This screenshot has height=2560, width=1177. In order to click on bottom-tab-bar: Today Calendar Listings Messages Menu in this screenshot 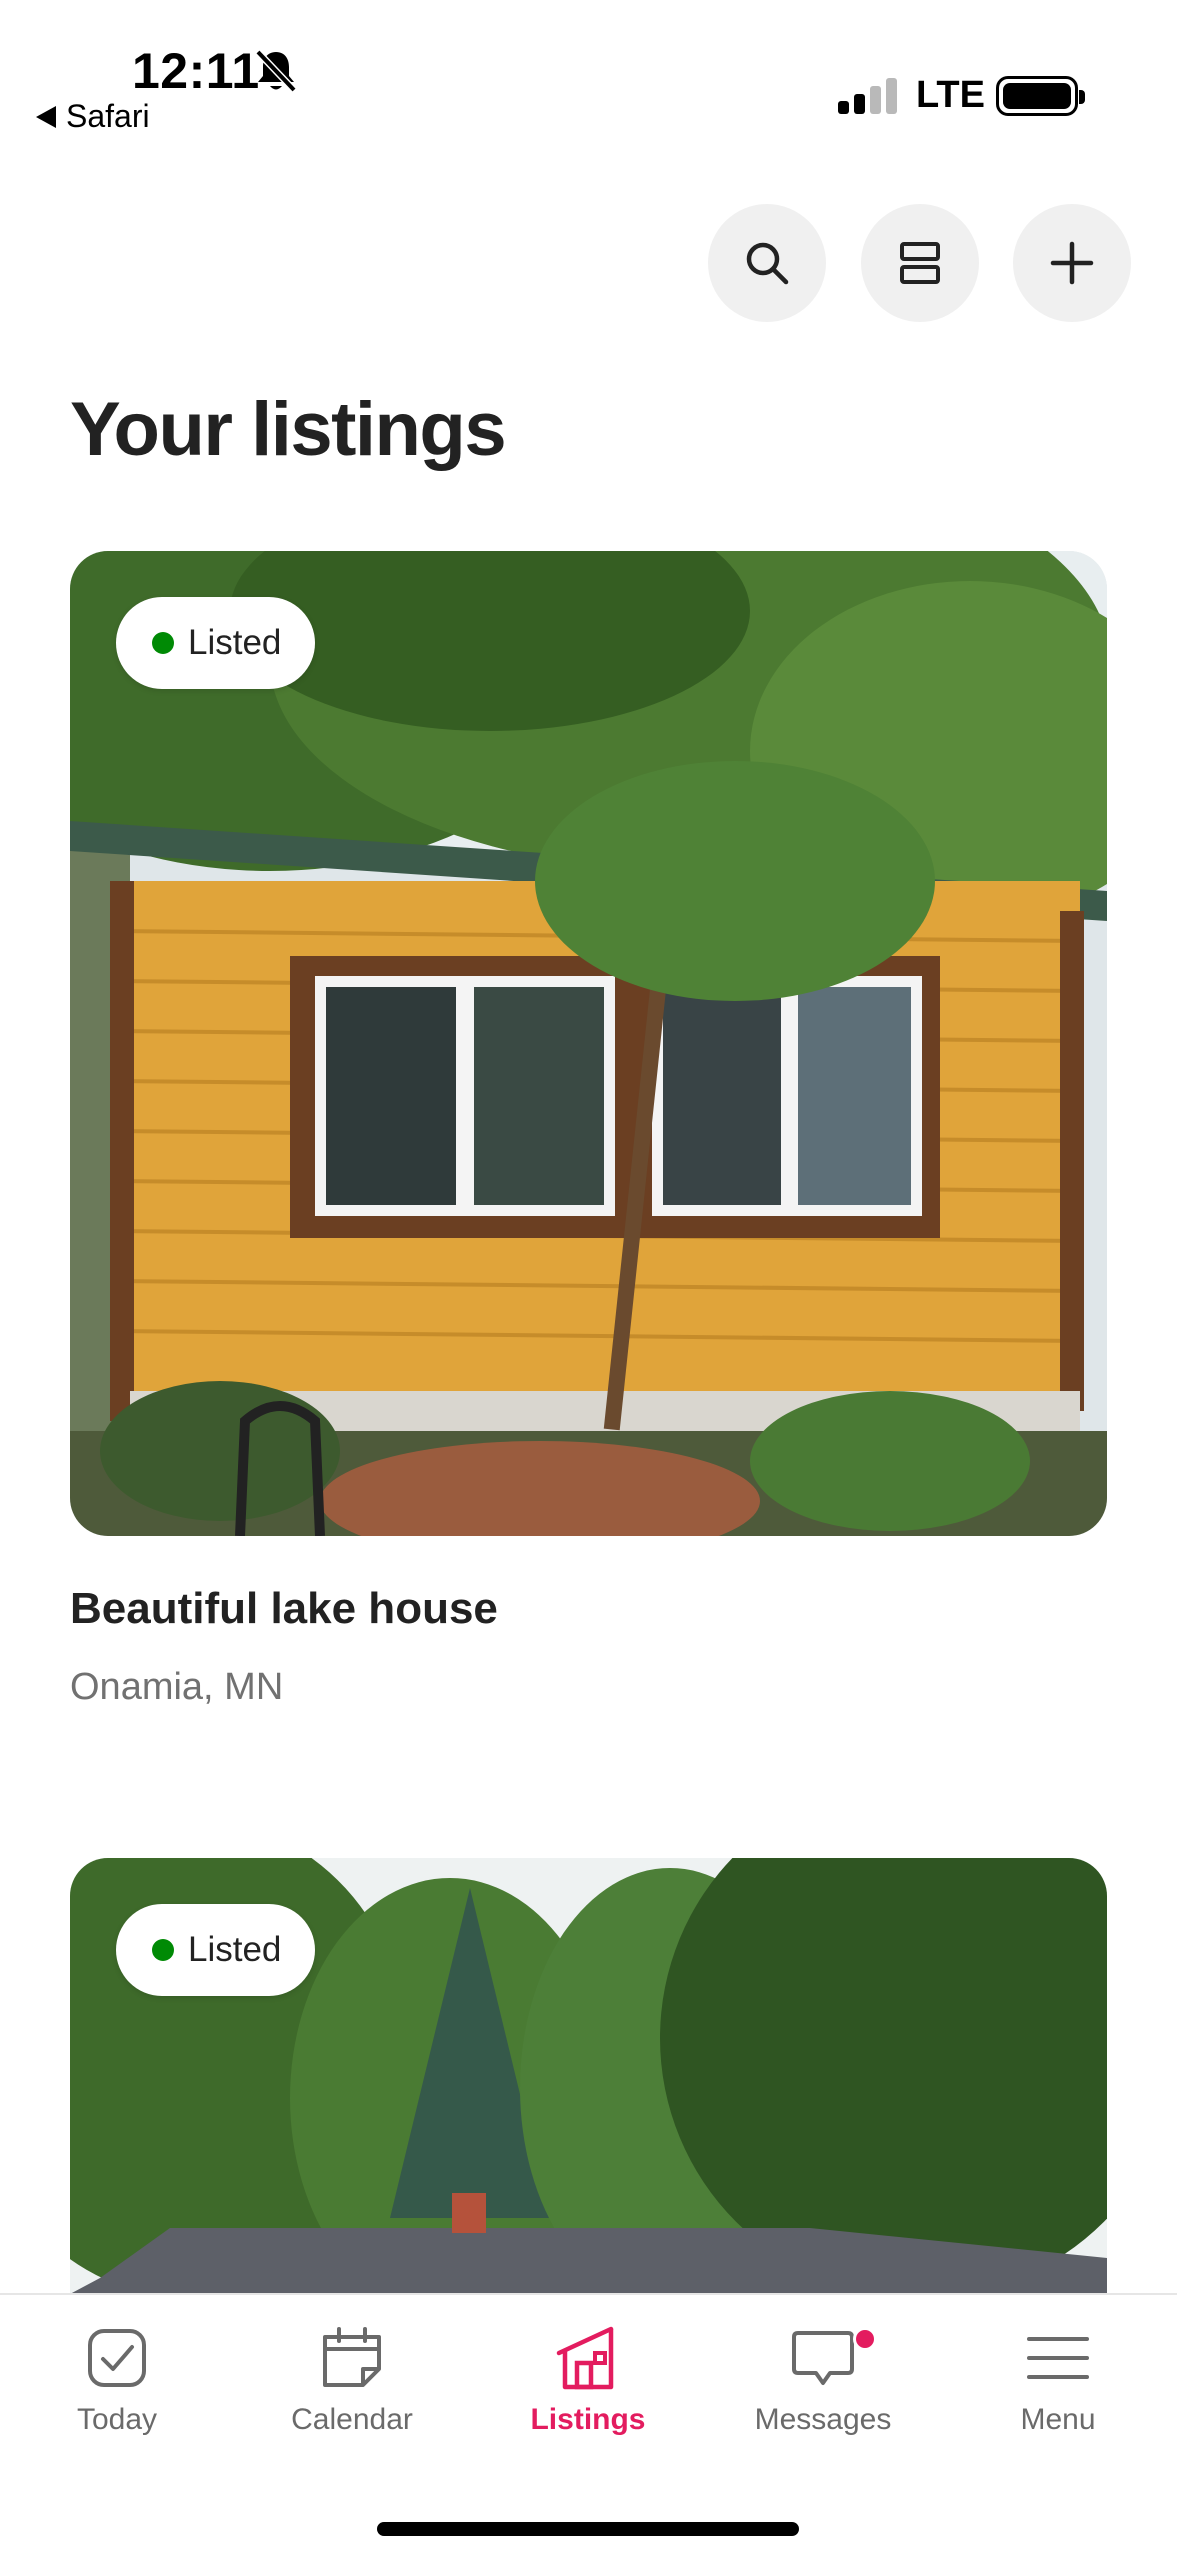, I will do `click(588, 2426)`.